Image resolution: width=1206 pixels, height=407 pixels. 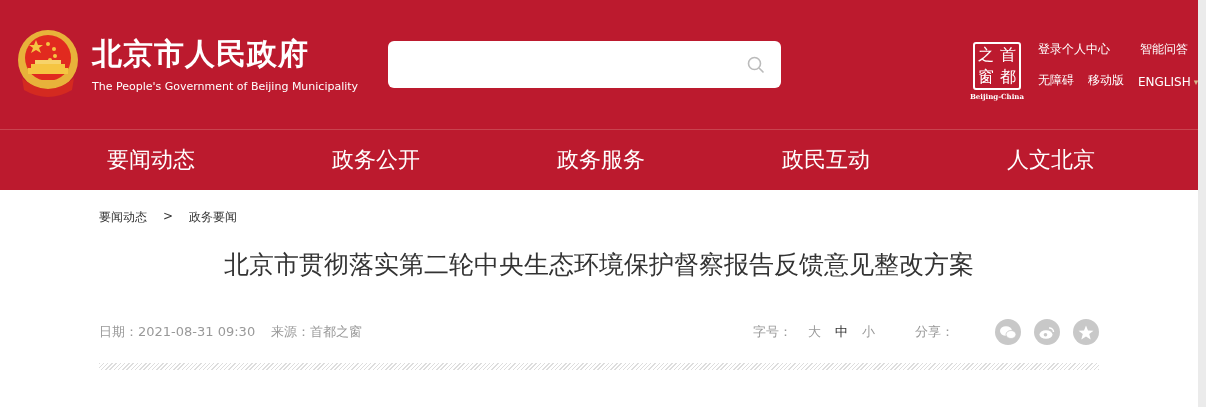 I want to click on nav-item: 要闻动态, so click(x=150, y=160).